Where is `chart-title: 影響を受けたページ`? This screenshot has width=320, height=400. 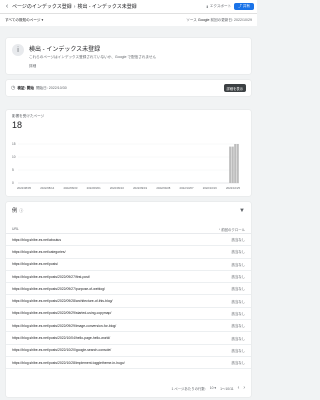 chart-title: 影響を受けたページ is located at coordinates (28, 116).